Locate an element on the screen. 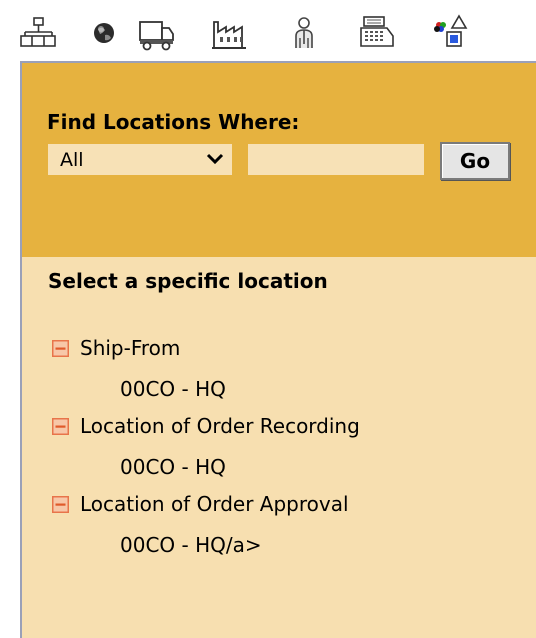  truck-icon is located at coordinates (156, 34).